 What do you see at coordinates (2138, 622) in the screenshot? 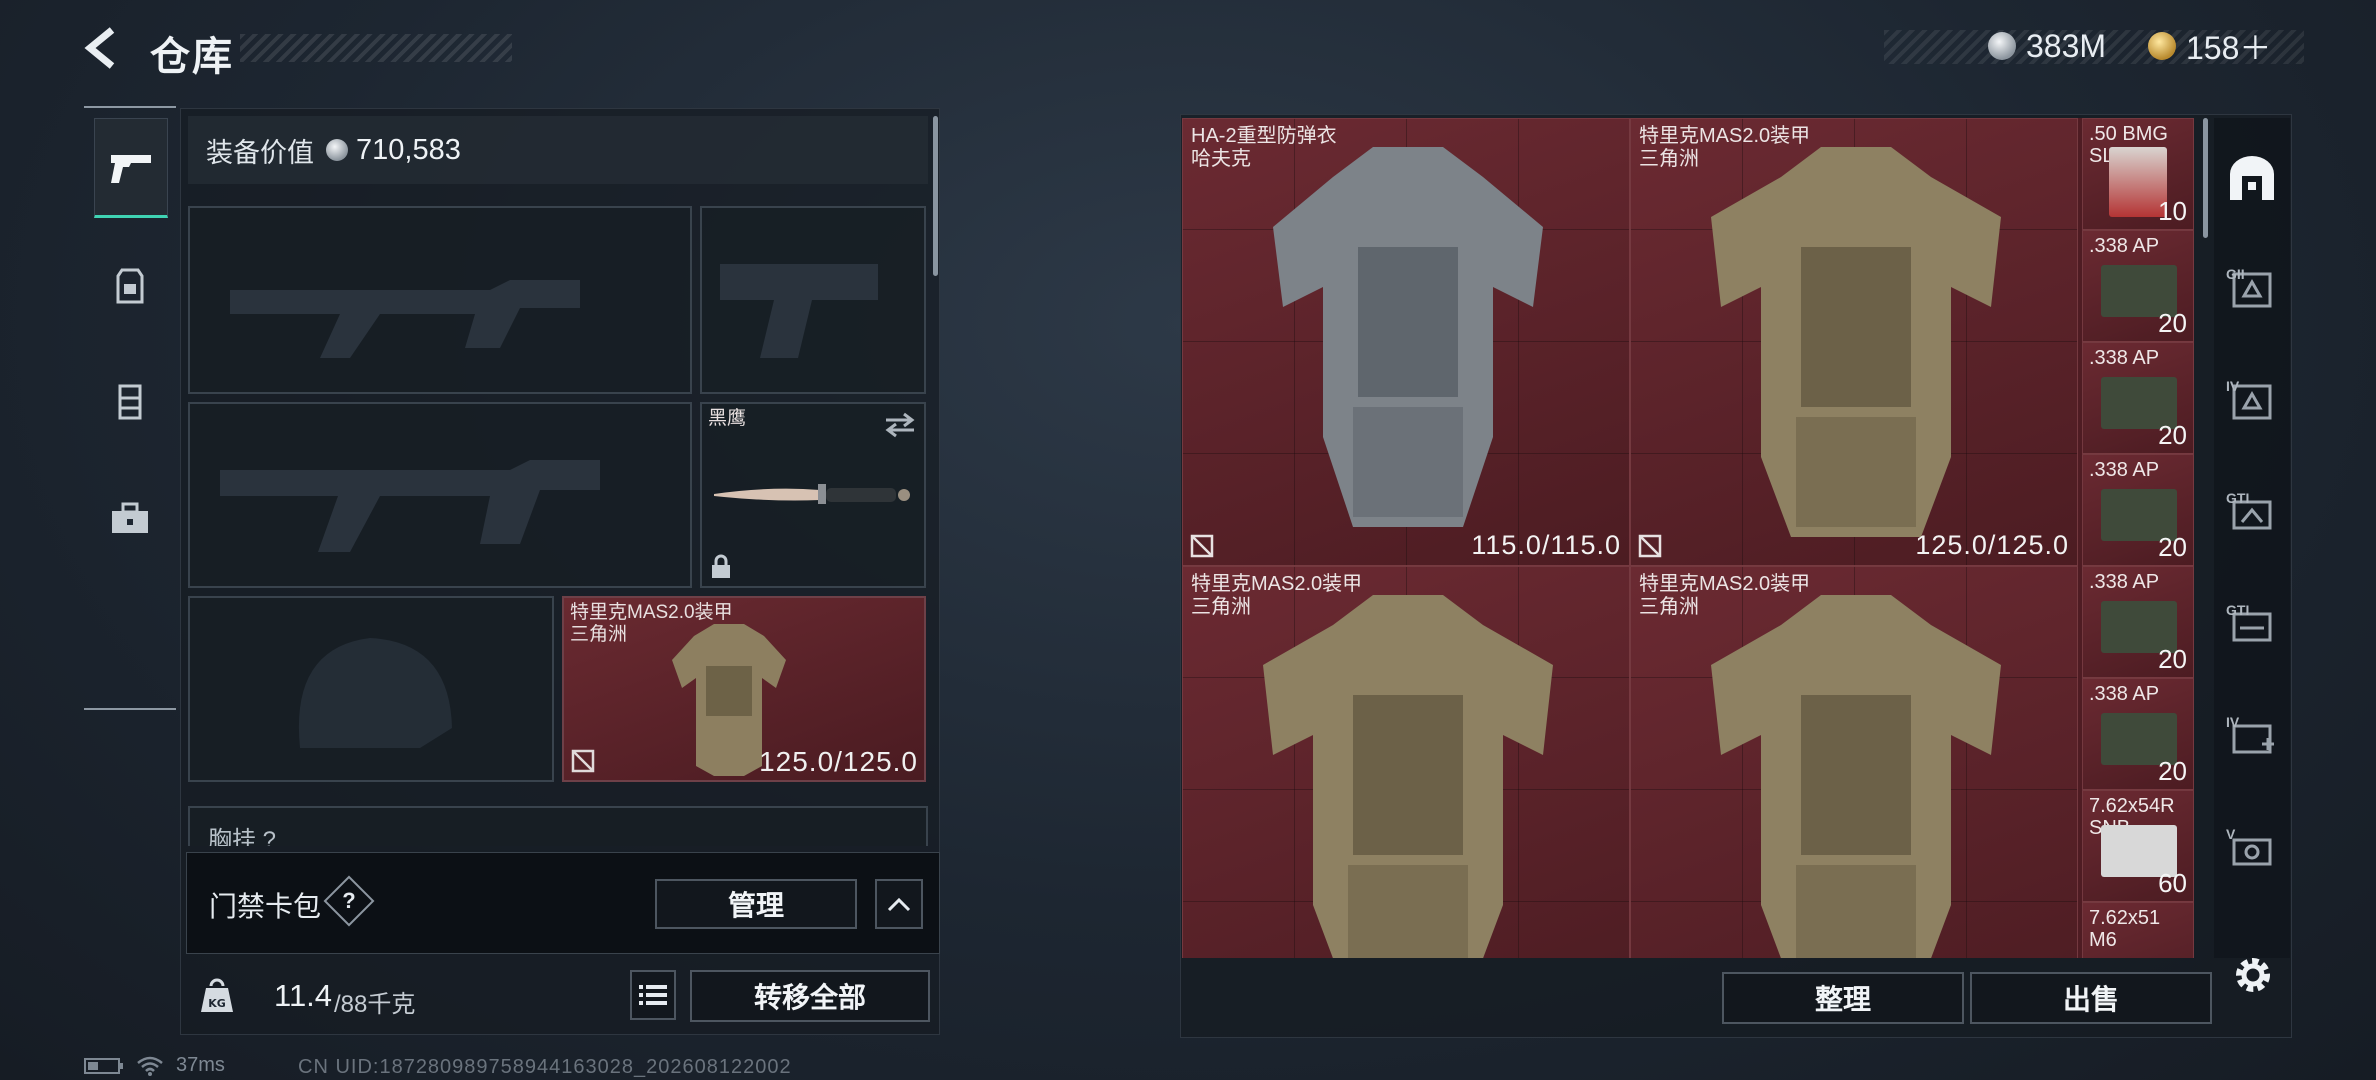
I see `ammo-item-5: .338 AP 20` at bounding box center [2138, 622].